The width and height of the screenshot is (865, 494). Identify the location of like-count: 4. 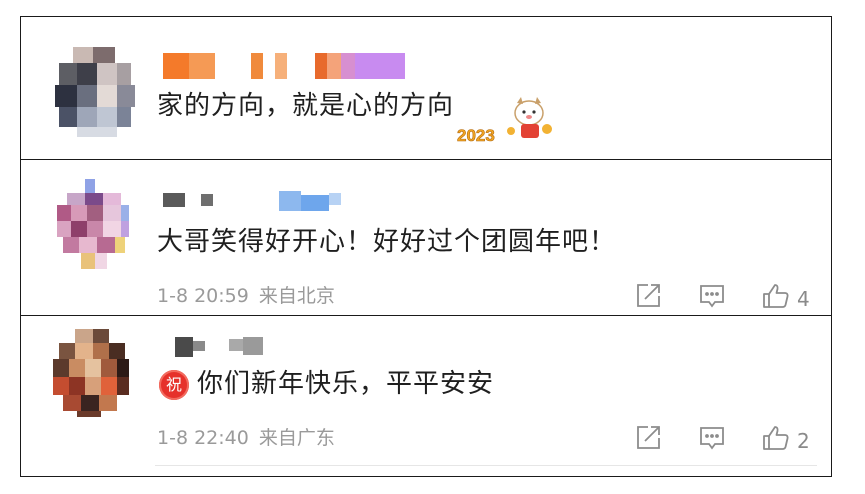
(803, 299).